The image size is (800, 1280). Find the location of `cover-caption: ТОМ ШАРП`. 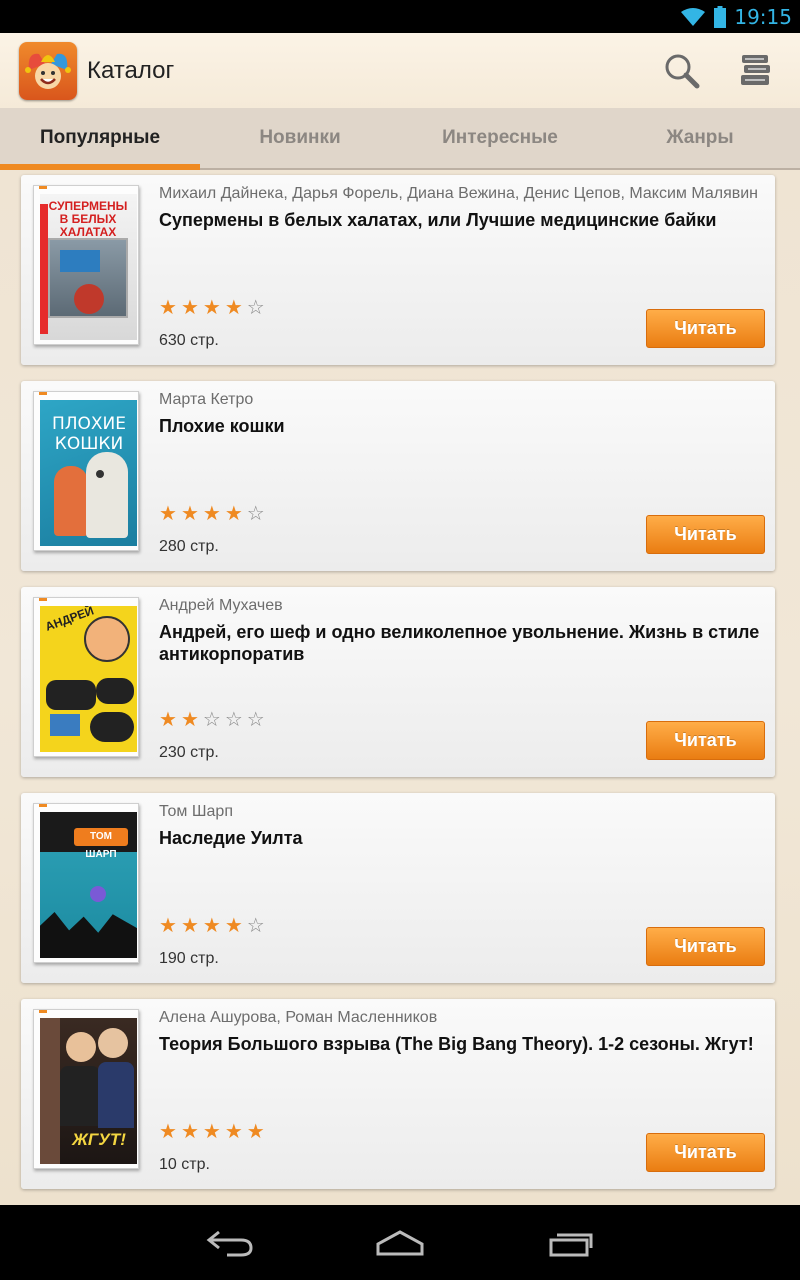

cover-caption: ТОМ ШАРП is located at coordinates (101, 844).